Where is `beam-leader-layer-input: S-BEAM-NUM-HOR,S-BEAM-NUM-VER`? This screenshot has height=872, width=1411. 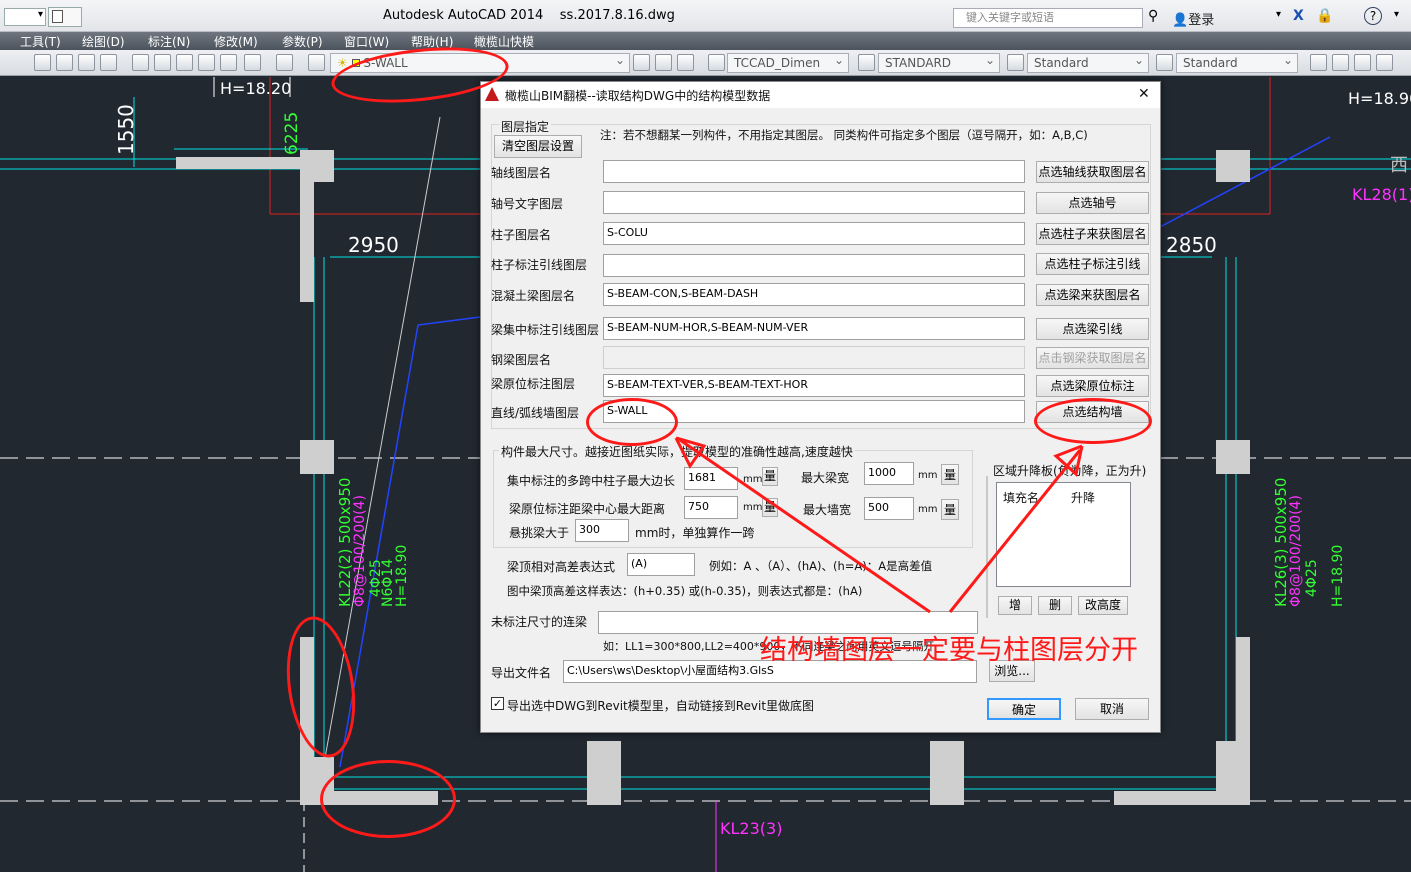 beam-leader-layer-input: S-BEAM-NUM-HOR,S-BEAM-NUM-VER is located at coordinates (814, 328).